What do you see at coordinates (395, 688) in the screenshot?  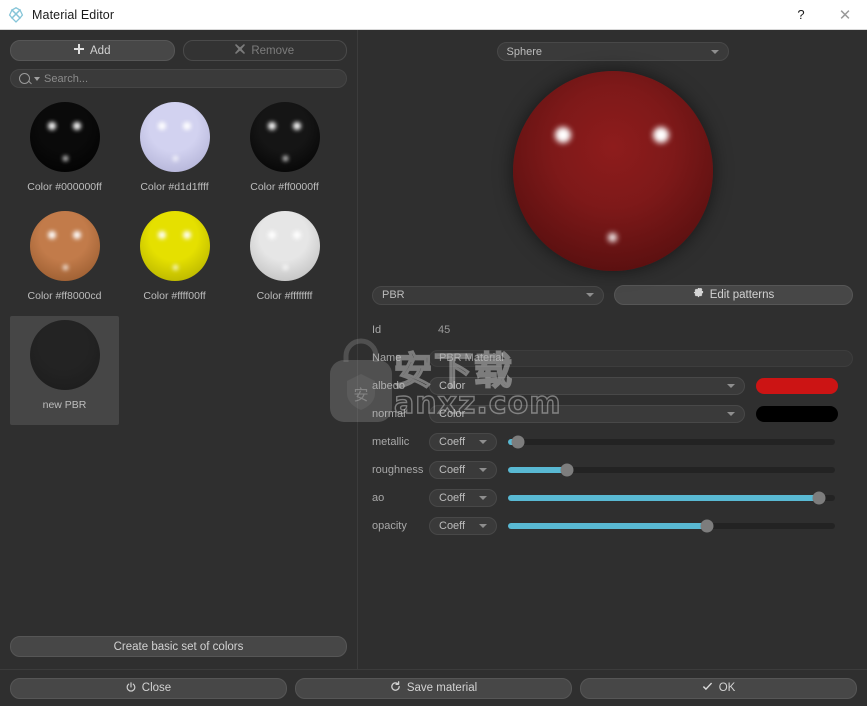 I see `refresh-icon` at bounding box center [395, 688].